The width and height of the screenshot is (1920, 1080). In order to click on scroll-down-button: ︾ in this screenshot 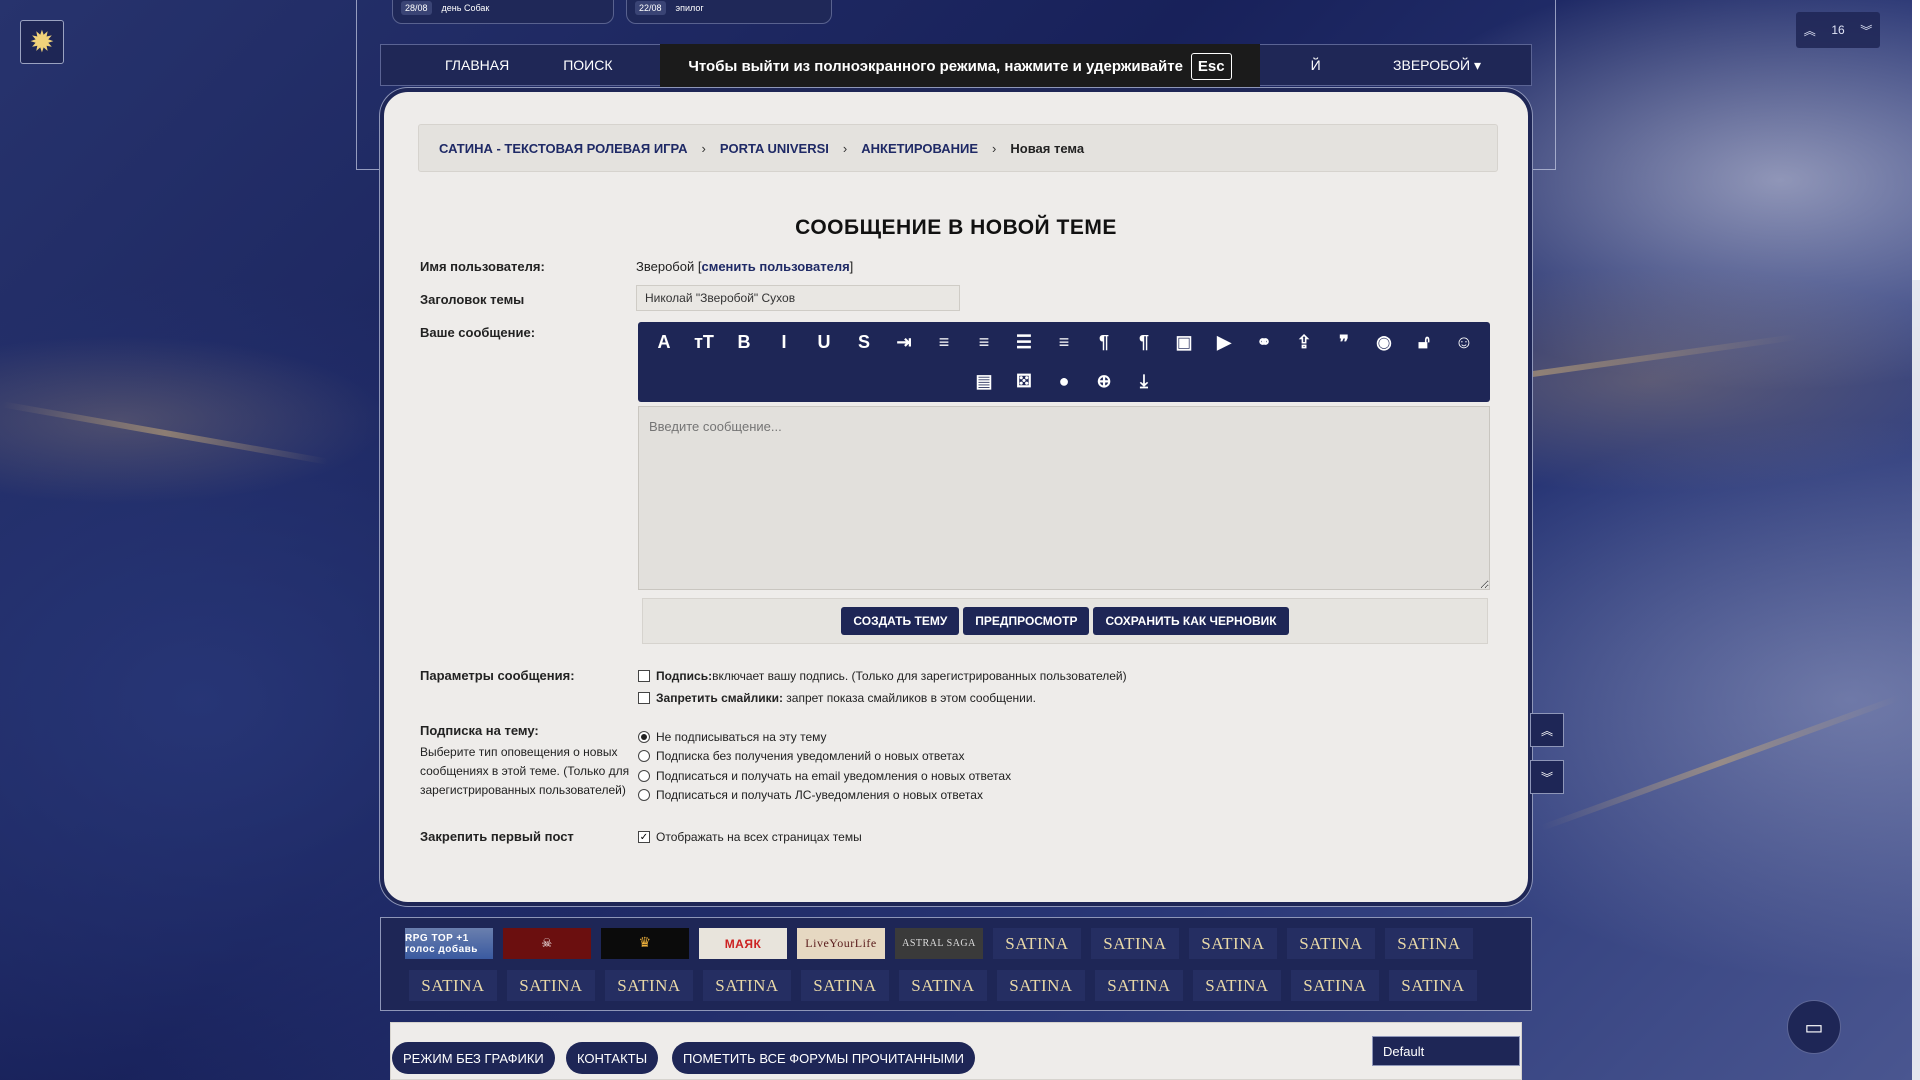, I will do `click(1547, 777)`.